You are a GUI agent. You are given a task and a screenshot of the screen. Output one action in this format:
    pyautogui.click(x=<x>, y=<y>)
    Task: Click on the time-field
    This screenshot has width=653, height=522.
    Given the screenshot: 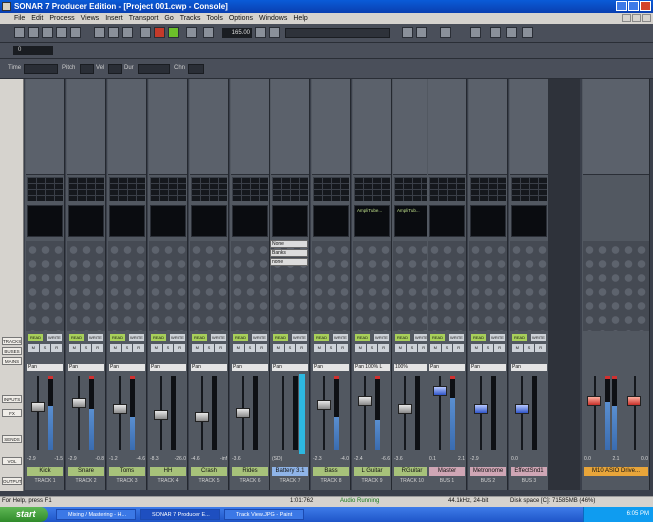 What is the action you would take?
    pyautogui.click(x=41, y=69)
    